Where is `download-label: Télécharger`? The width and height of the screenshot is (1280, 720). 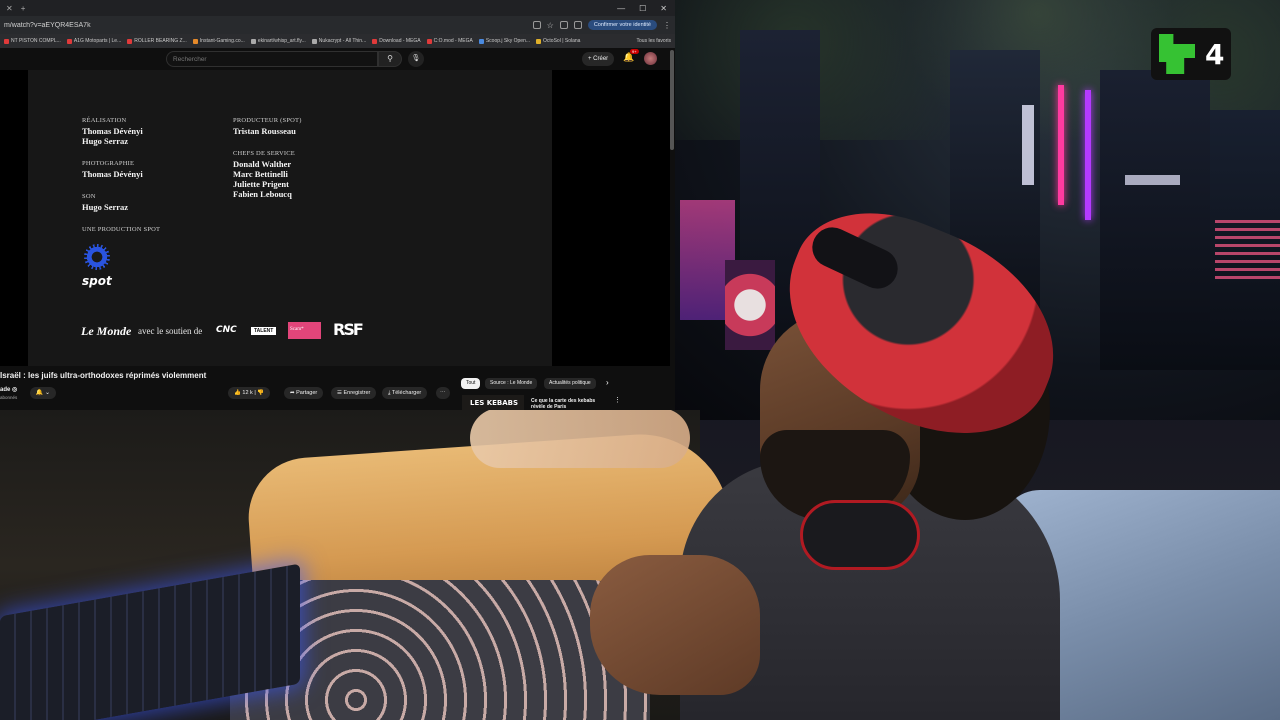
download-label: Télécharger is located at coordinates (406, 393).